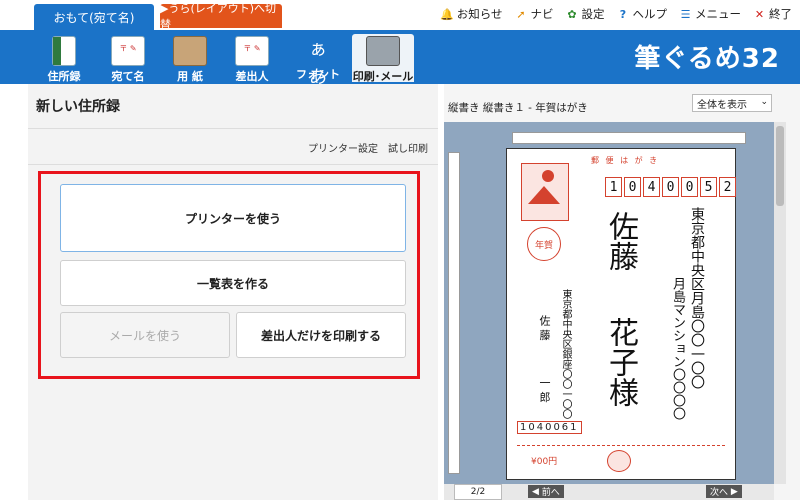  I want to click on sender-given-name: 一 郎, so click(544, 390).